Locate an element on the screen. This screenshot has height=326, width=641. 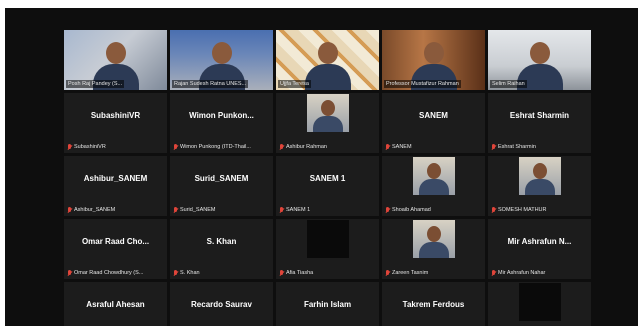
participant-name-text: Professor Mustafizur Rahman is located at coordinates (422, 84).